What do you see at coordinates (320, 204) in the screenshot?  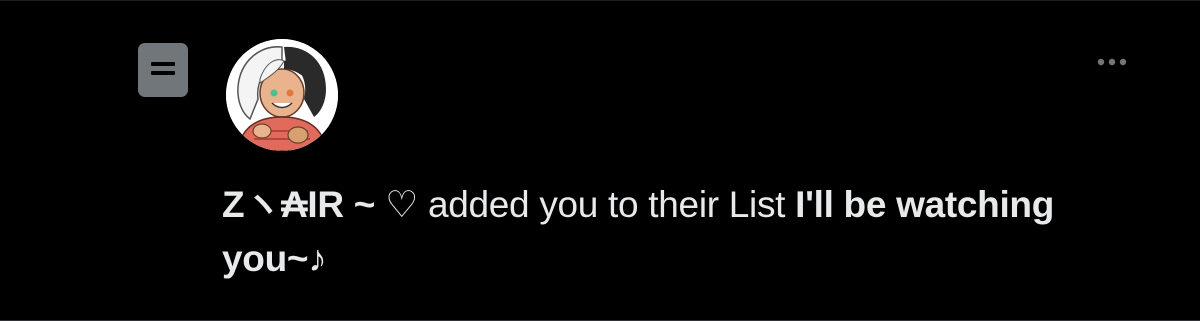 I see `user-name-link: Zヽ₳IR ~ ♡` at bounding box center [320, 204].